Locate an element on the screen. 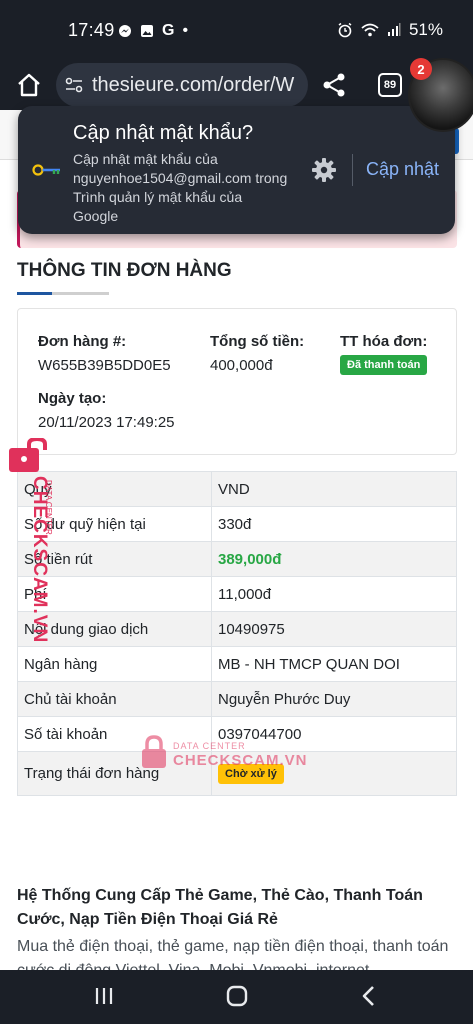 The image size is (473, 1024). created-label: Ngày tạo: is located at coordinates (72, 398).